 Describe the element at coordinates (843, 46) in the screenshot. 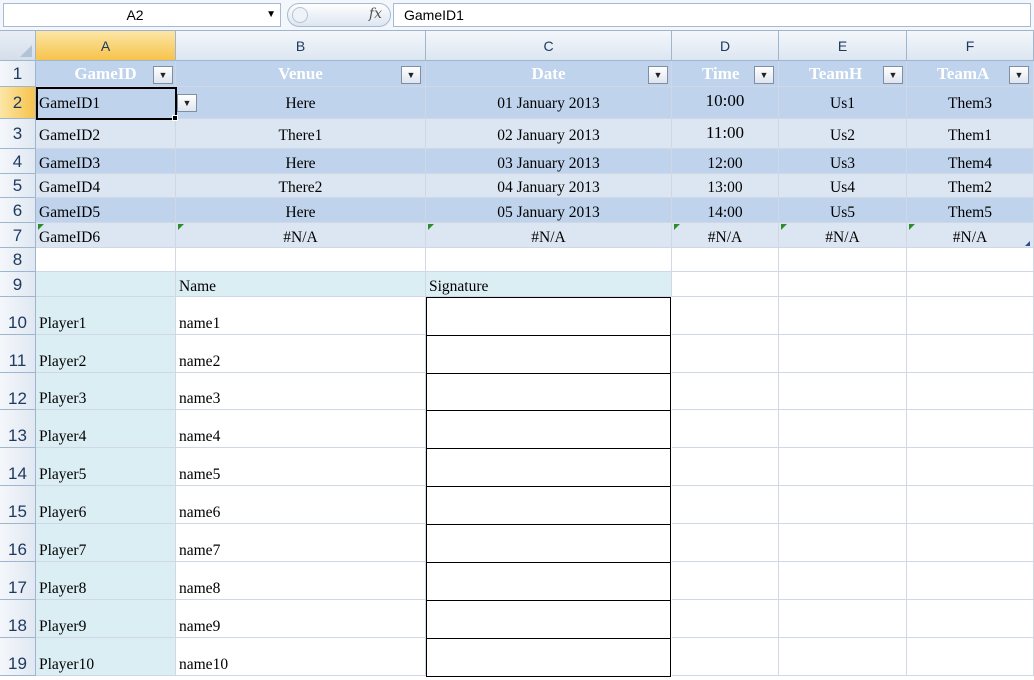

I see `column-header-e: E` at that location.